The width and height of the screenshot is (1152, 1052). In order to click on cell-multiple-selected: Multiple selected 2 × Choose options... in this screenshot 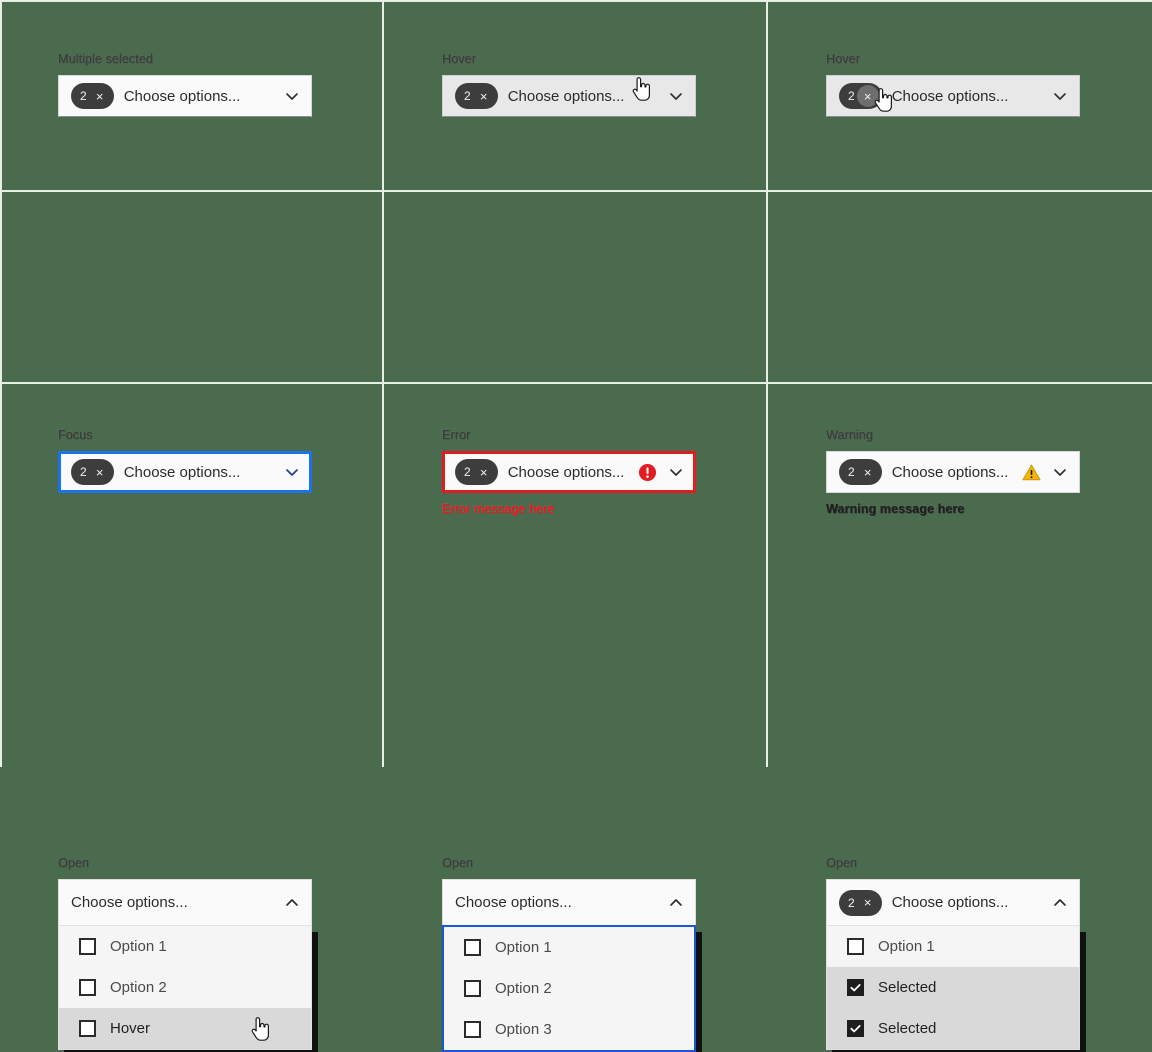, I will do `click(192, 96)`.